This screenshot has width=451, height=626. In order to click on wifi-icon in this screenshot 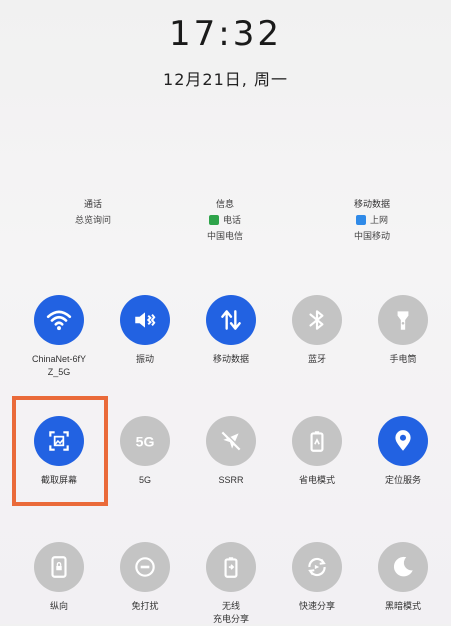, I will do `click(59, 320)`.